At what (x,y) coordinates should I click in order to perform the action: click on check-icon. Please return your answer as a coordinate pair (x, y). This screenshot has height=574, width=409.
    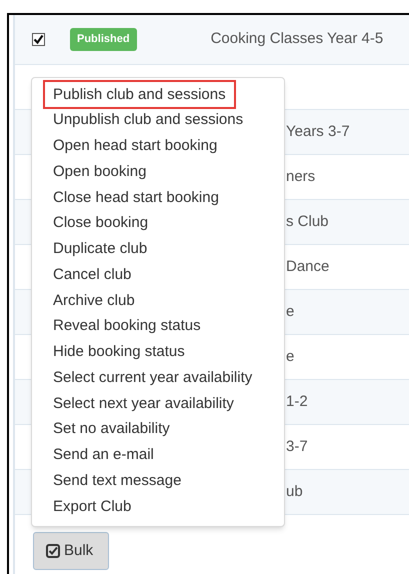
    Looking at the image, I should click on (38, 39).